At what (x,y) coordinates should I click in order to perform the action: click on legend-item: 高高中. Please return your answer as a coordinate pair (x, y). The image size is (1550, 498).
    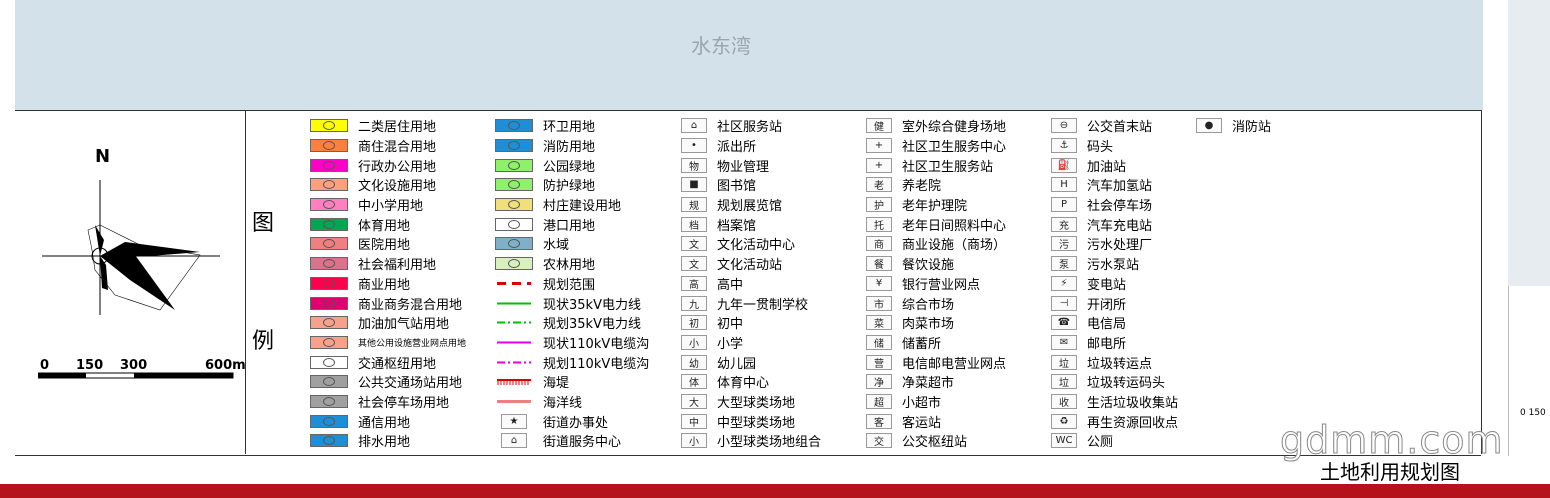
    Looking at the image, I should click on (748, 284).